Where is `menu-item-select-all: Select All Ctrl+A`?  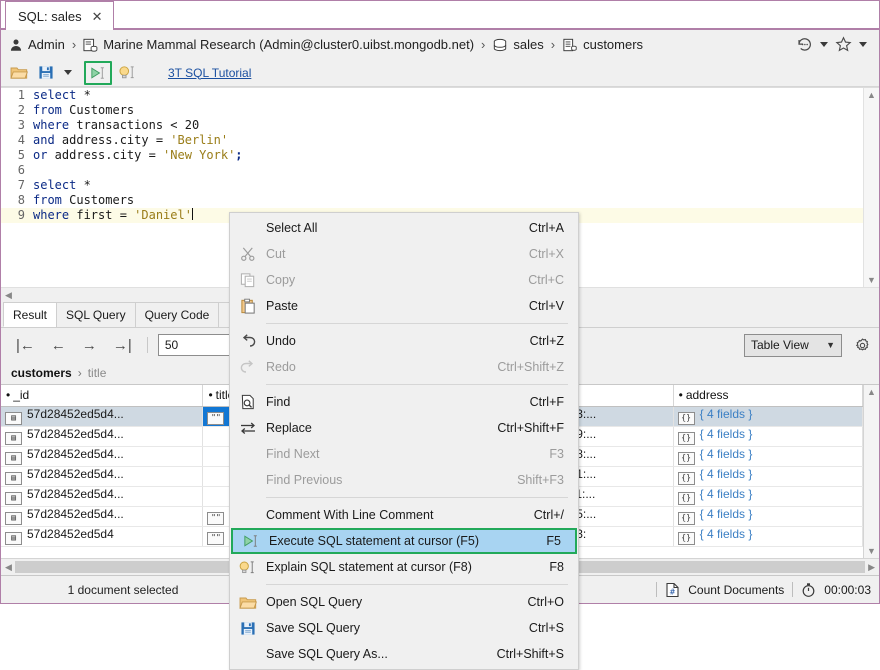 menu-item-select-all: Select All Ctrl+A is located at coordinates (404, 228).